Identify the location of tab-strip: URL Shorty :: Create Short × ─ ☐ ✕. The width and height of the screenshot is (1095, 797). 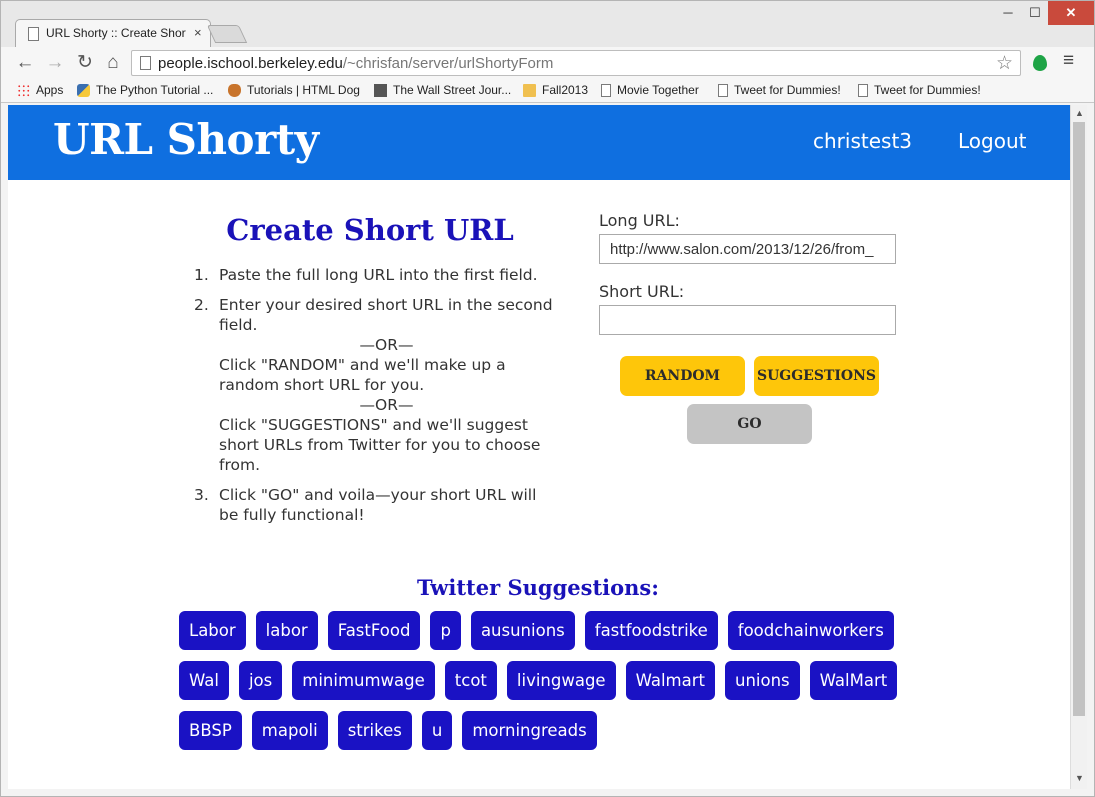
(547, 24).